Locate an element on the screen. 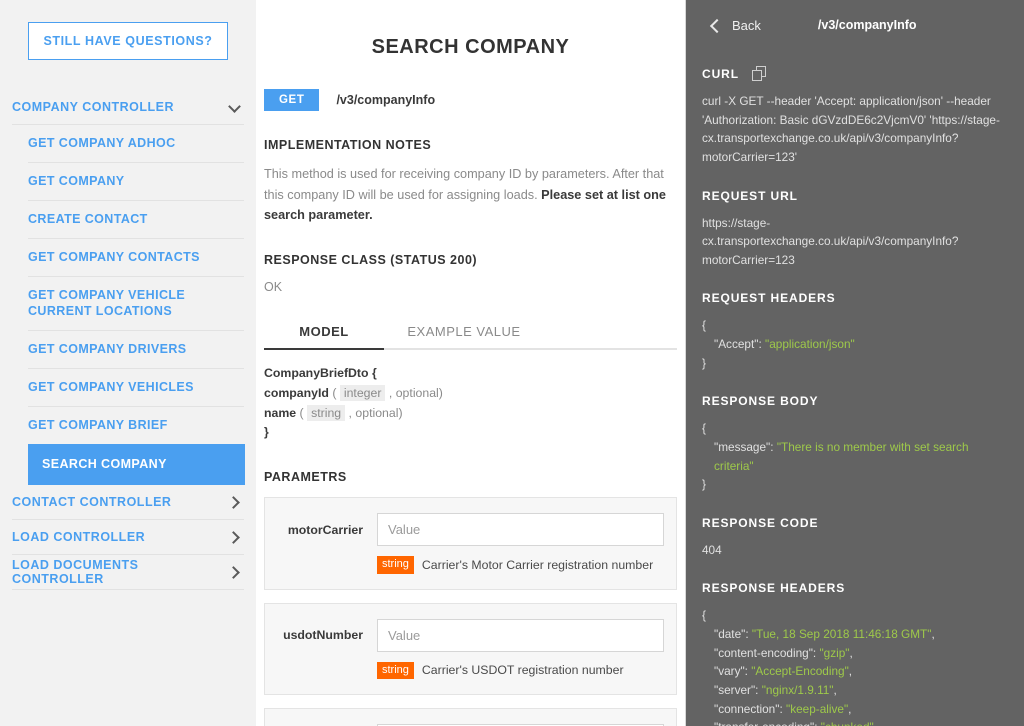  json-line: "connection": "keep-alive", is located at coordinates (783, 708).